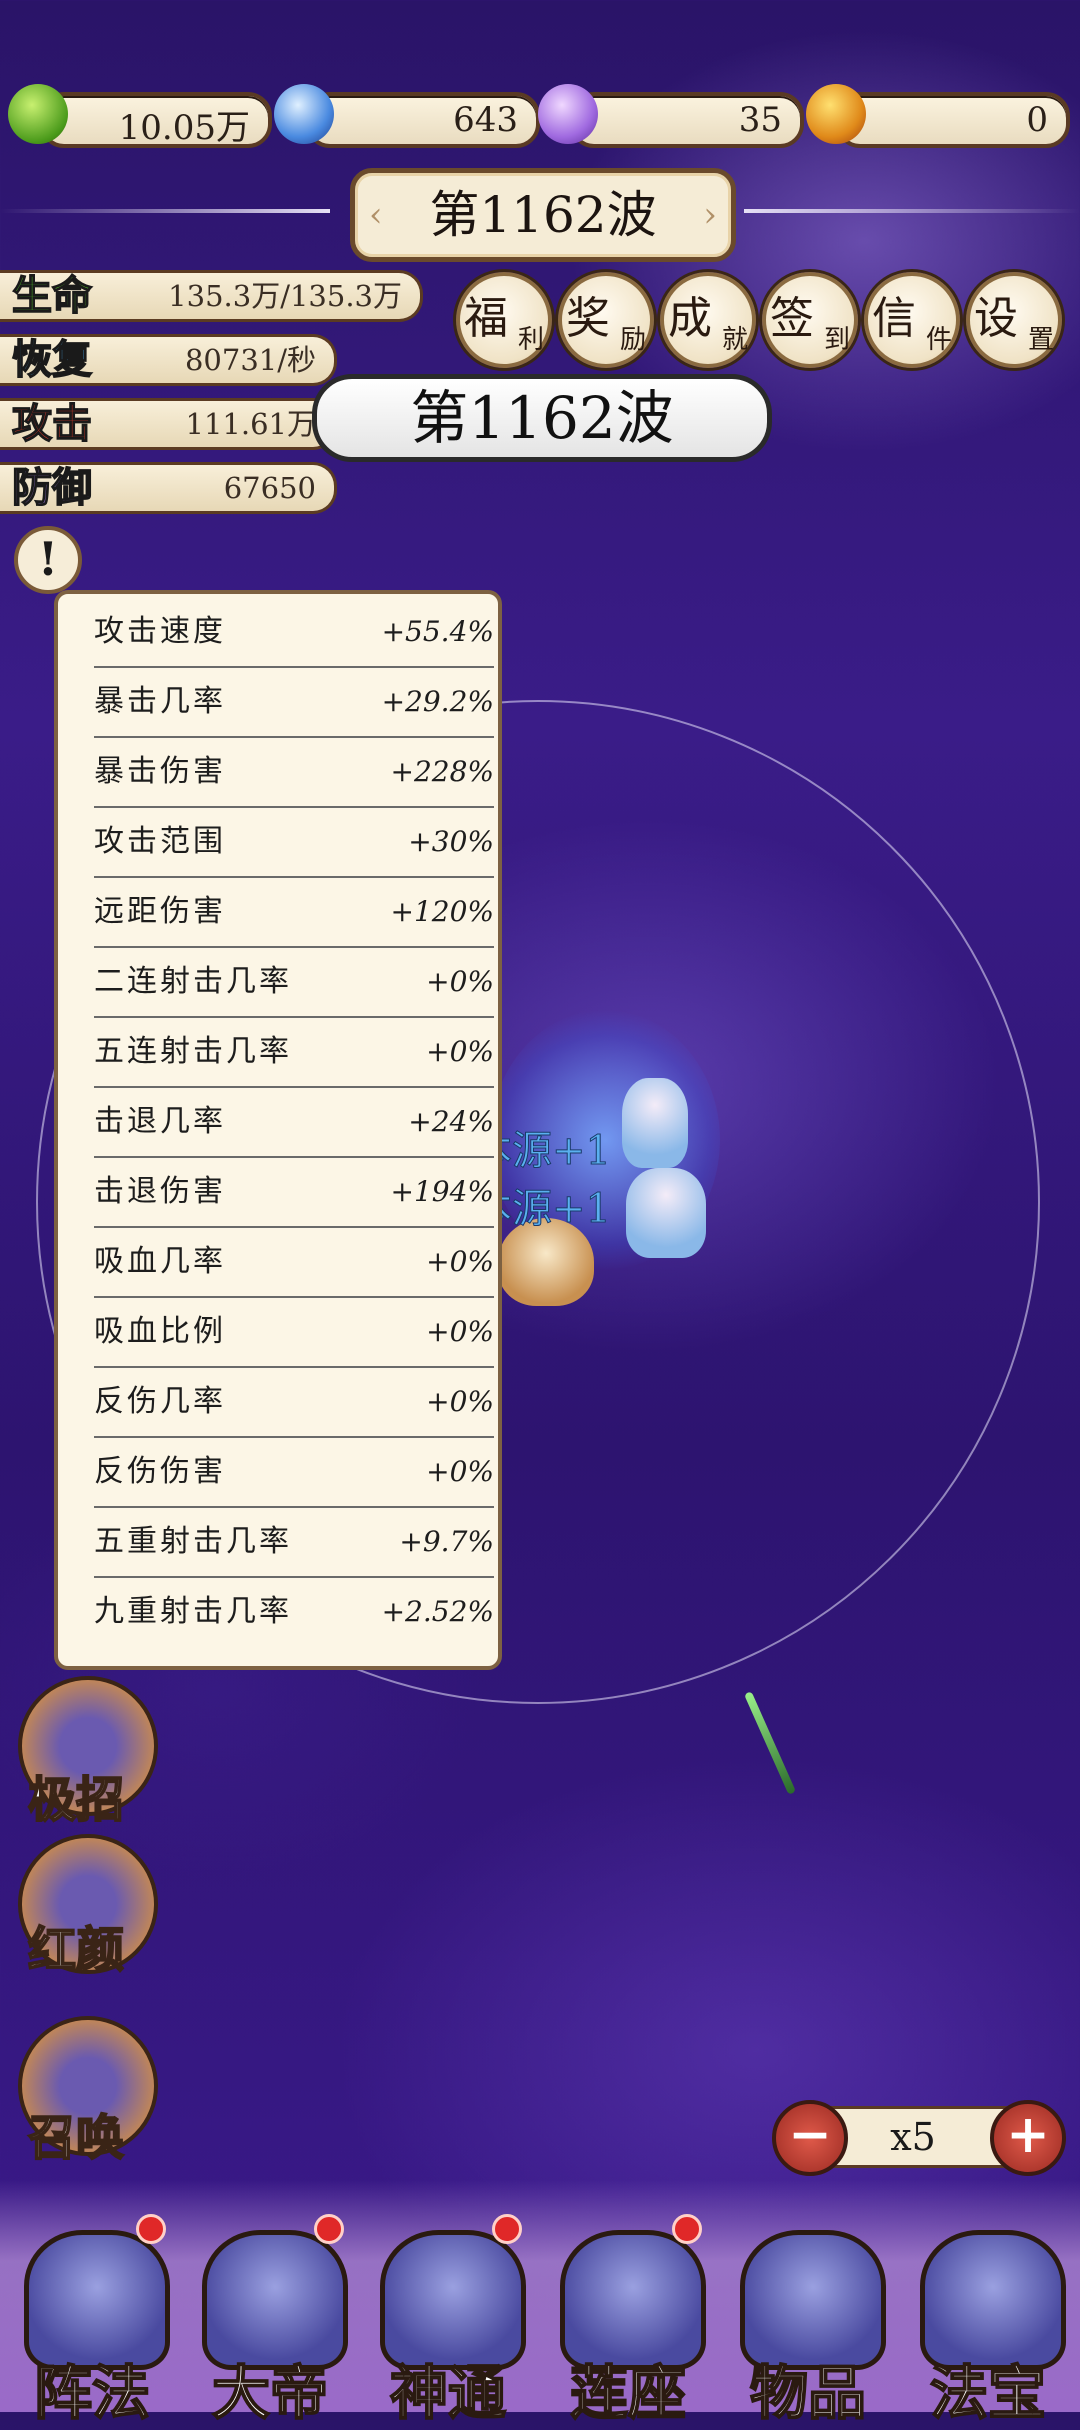 The height and width of the screenshot is (2430, 1080). What do you see at coordinates (193, 1541) in the screenshot?
I see `attribute-name: 五重射击几率` at bounding box center [193, 1541].